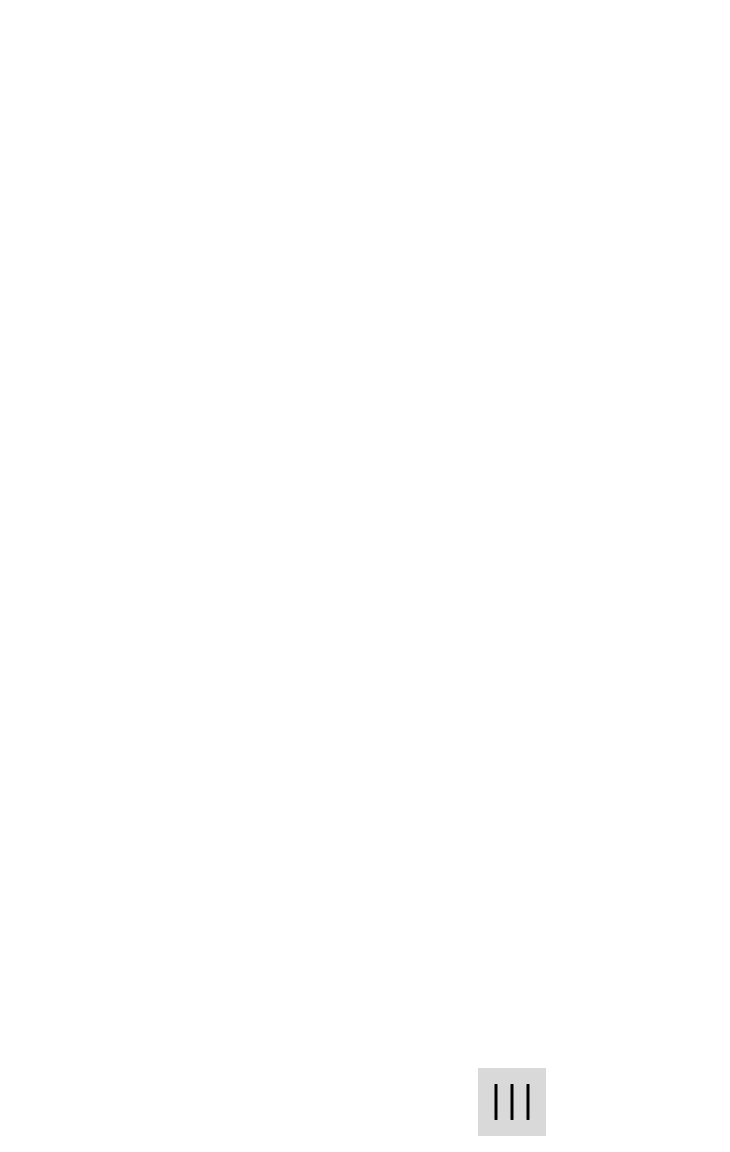 This screenshot has width=730, height=1152. I want to click on recent-apps-icon, so click(512, 1102).